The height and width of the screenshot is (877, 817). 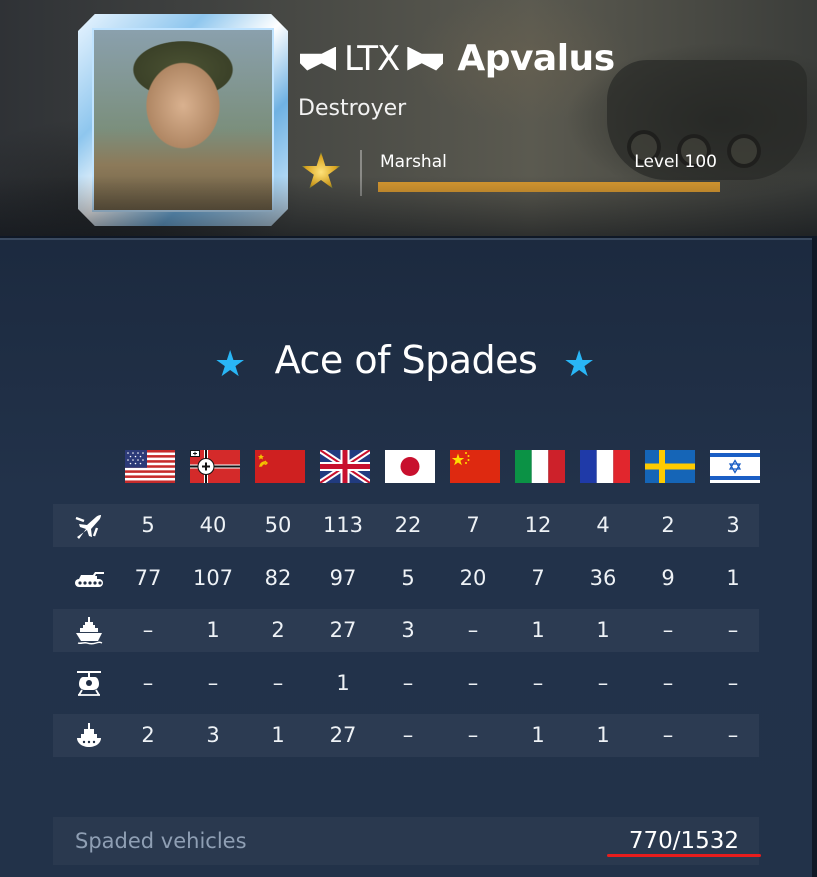 What do you see at coordinates (683, 841) in the screenshot?
I see `spaded-vehicles-count: 770/1532` at bounding box center [683, 841].